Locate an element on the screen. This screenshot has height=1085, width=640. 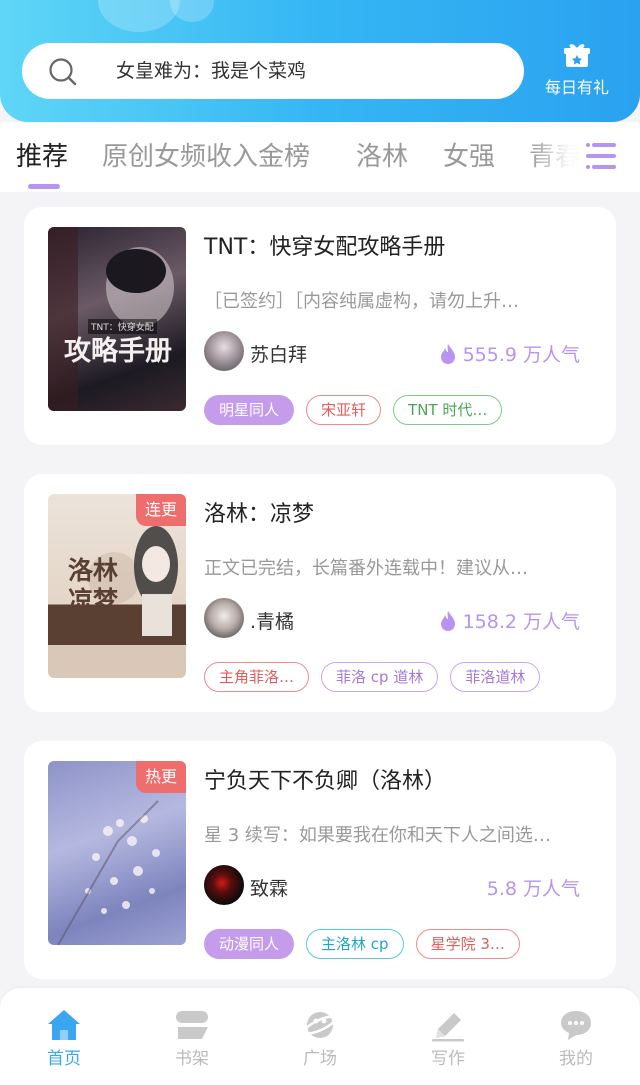
tag: 宋亚轩 is located at coordinates (344, 410).